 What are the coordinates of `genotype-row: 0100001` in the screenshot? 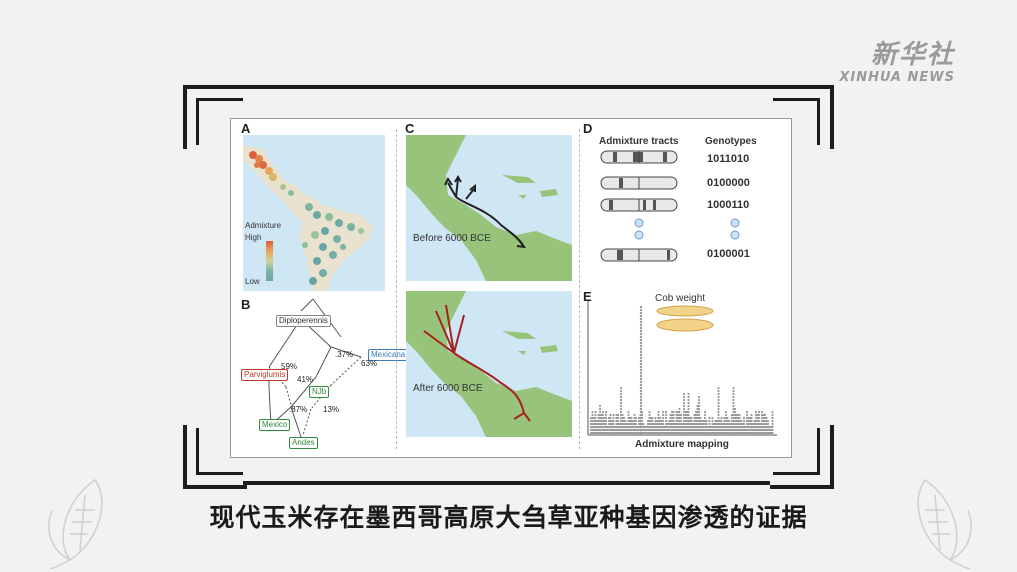 It's located at (728, 254).